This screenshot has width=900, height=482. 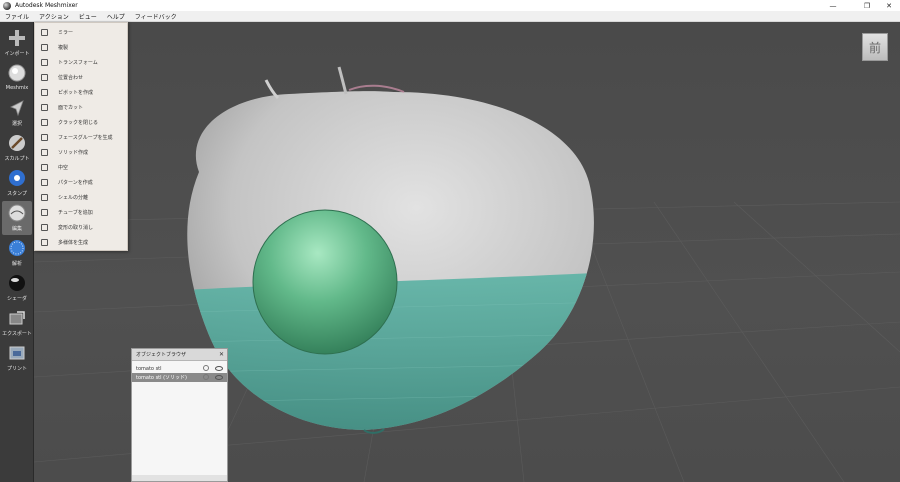 What do you see at coordinates (867, 5) in the screenshot?
I see `maximize-button: ❐` at bounding box center [867, 5].